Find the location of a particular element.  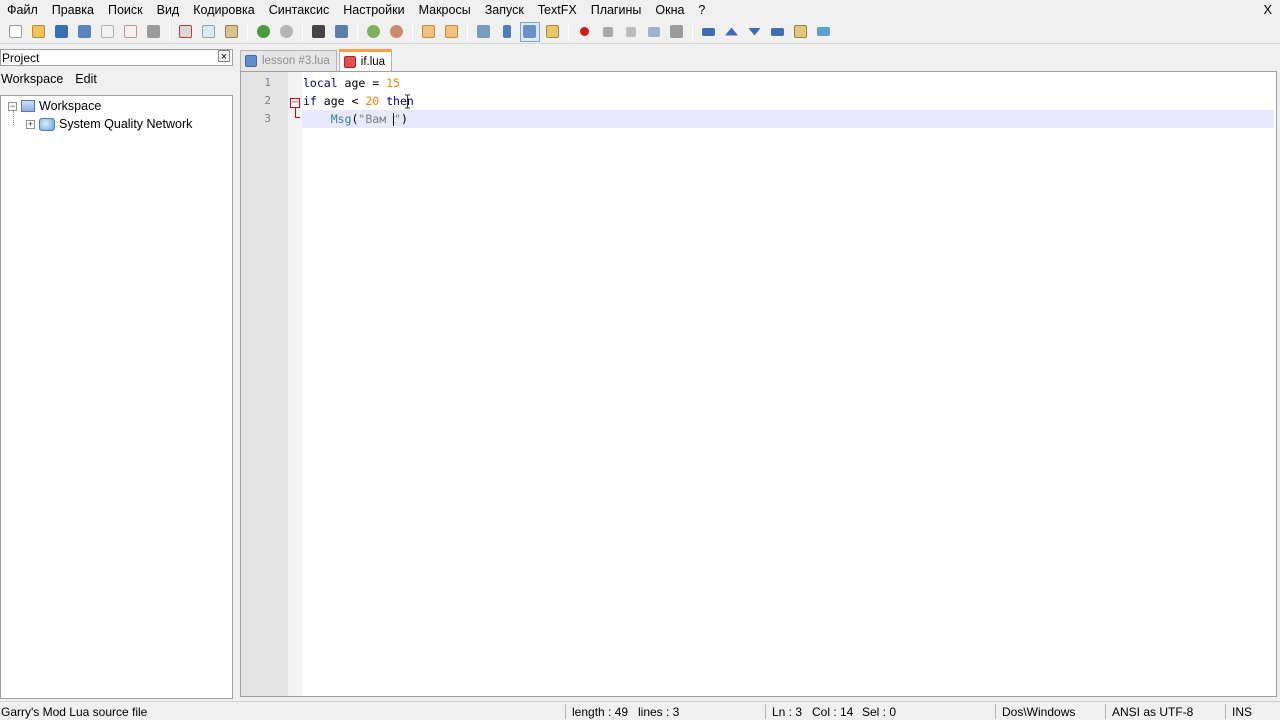

expand-toggle-icon: + is located at coordinates (30, 124).